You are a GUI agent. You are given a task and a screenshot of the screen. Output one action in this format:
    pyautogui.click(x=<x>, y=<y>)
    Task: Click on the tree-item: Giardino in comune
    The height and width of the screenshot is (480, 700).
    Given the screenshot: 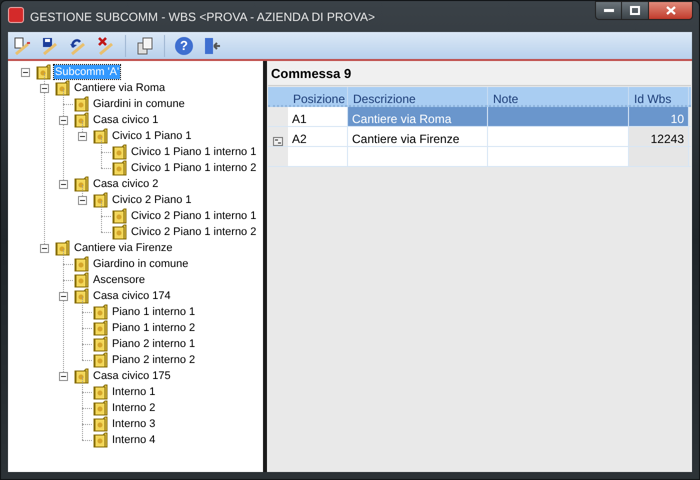 What is the action you would take?
    pyautogui.click(x=141, y=264)
    